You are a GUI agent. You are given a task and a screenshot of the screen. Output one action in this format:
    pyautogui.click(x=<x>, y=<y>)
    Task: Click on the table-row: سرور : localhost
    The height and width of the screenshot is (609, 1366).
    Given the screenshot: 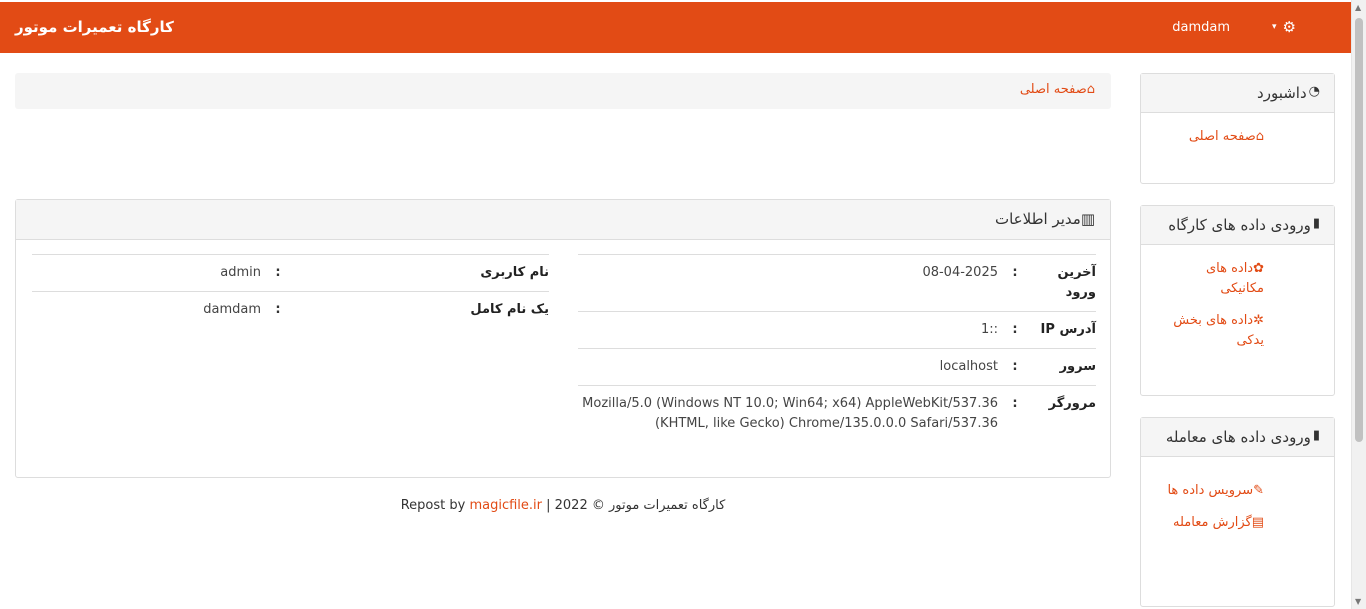 What is the action you would take?
    pyautogui.click(x=837, y=367)
    